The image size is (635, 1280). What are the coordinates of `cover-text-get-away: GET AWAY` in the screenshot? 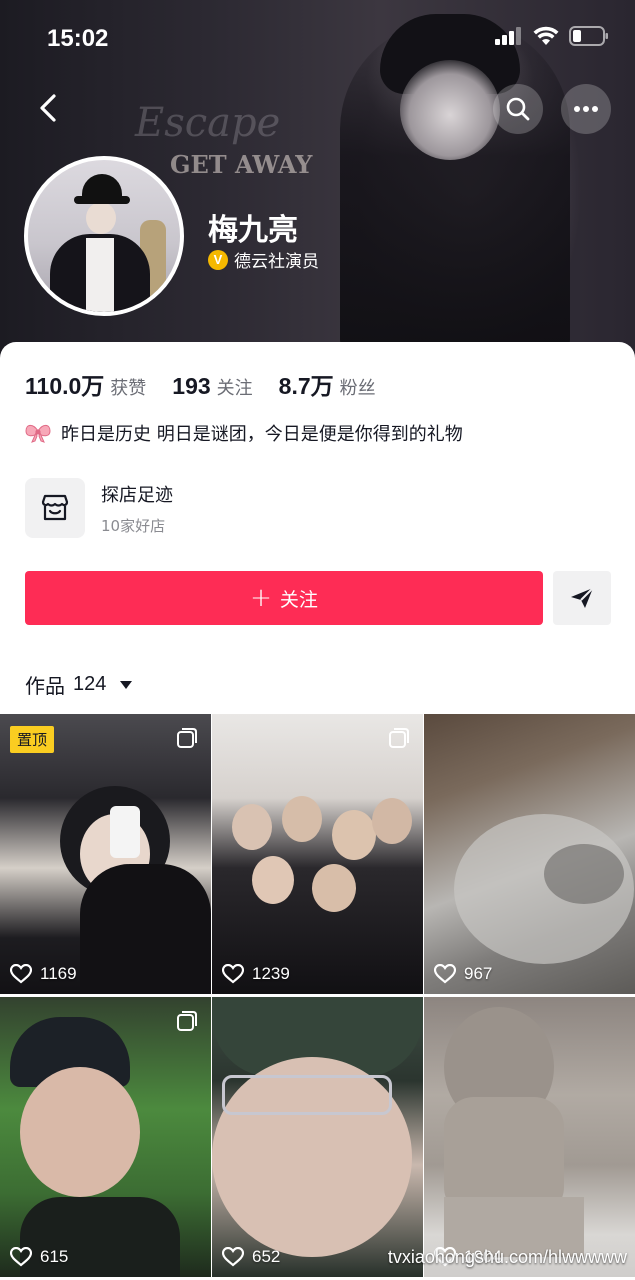 It's located at (241, 164).